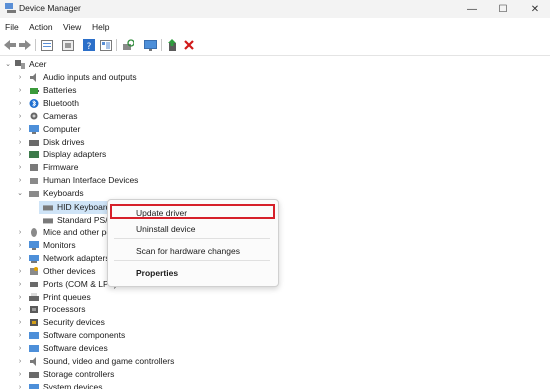  What do you see at coordinates (10, 45) in the screenshot?
I see `back-button` at bounding box center [10, 45].